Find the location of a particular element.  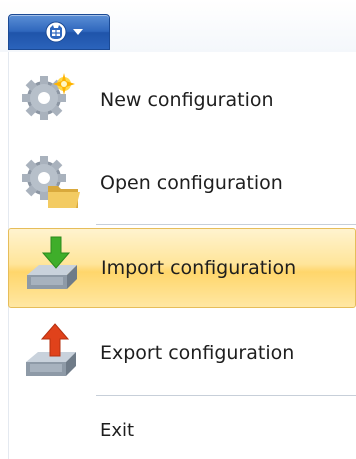

menu-item-label: Open configuration is located at coordinates (191, 183).